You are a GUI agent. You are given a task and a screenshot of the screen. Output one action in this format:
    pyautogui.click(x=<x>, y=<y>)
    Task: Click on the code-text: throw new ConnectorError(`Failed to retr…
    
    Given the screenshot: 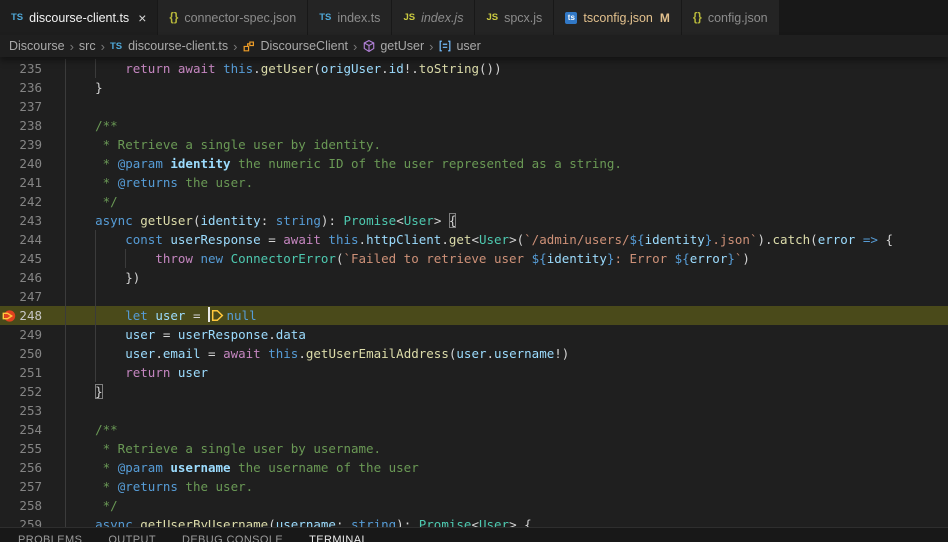 What is the action you would take?
    pyautogui.click(x=495, y=258)
    